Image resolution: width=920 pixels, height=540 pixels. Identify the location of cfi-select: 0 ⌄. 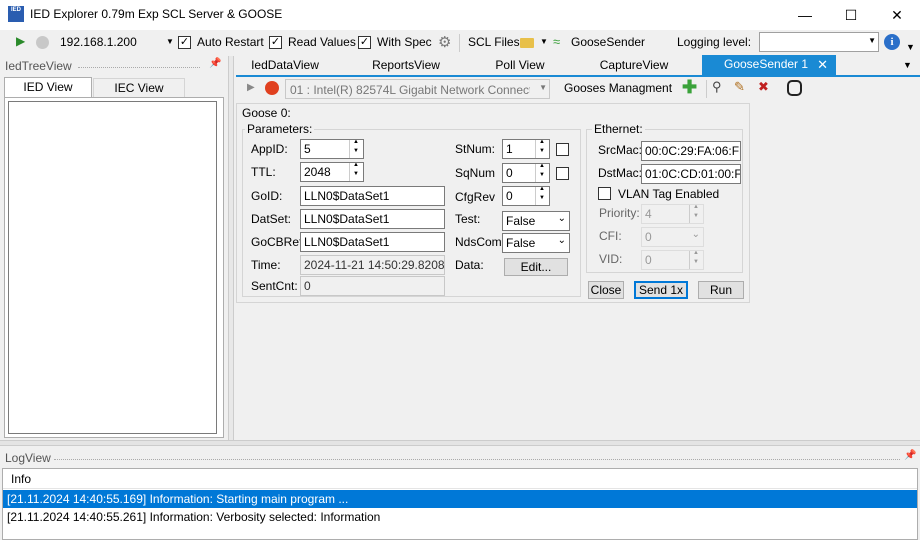
(672, 237).